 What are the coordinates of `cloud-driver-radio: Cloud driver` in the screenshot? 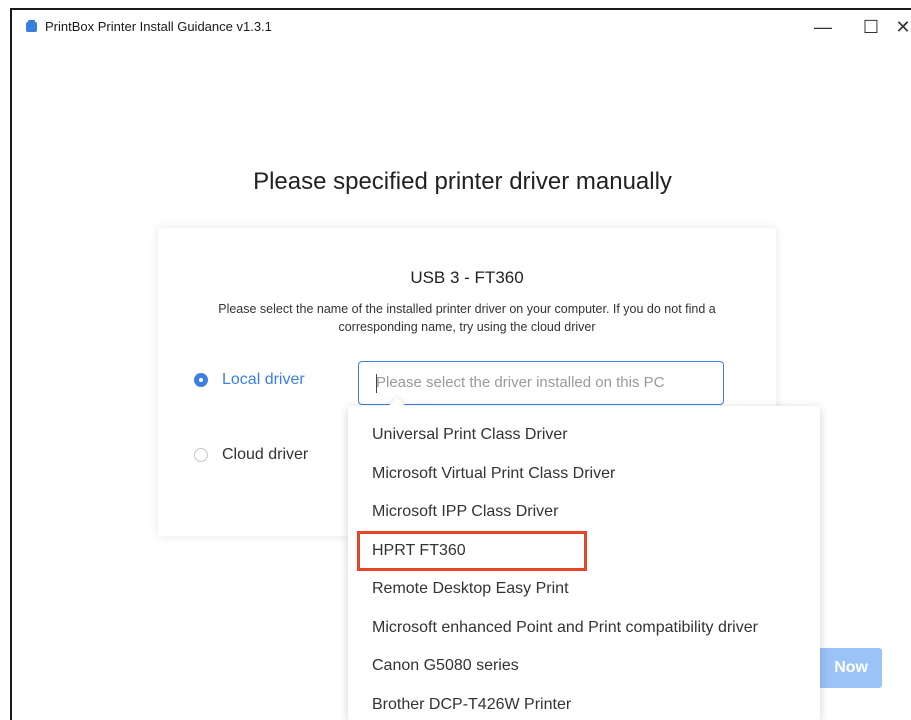 It's located at (251, 455).